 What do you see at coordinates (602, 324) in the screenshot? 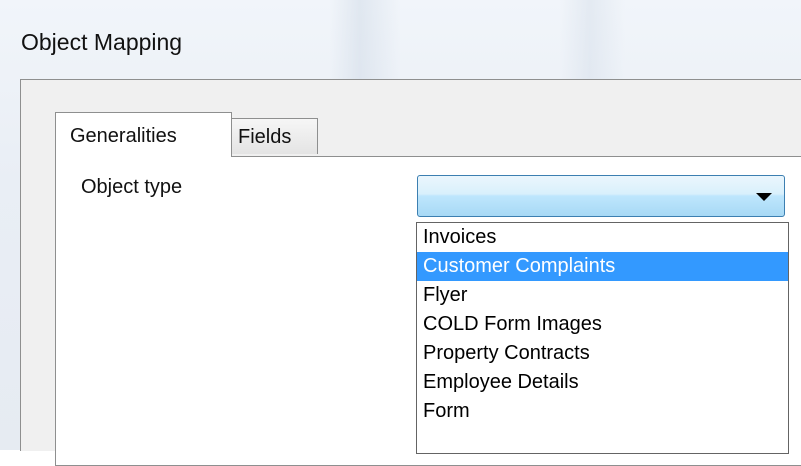
I see `dropdown-option-cold-form-images: COLD Form Images` at bounding box center [602, 324].